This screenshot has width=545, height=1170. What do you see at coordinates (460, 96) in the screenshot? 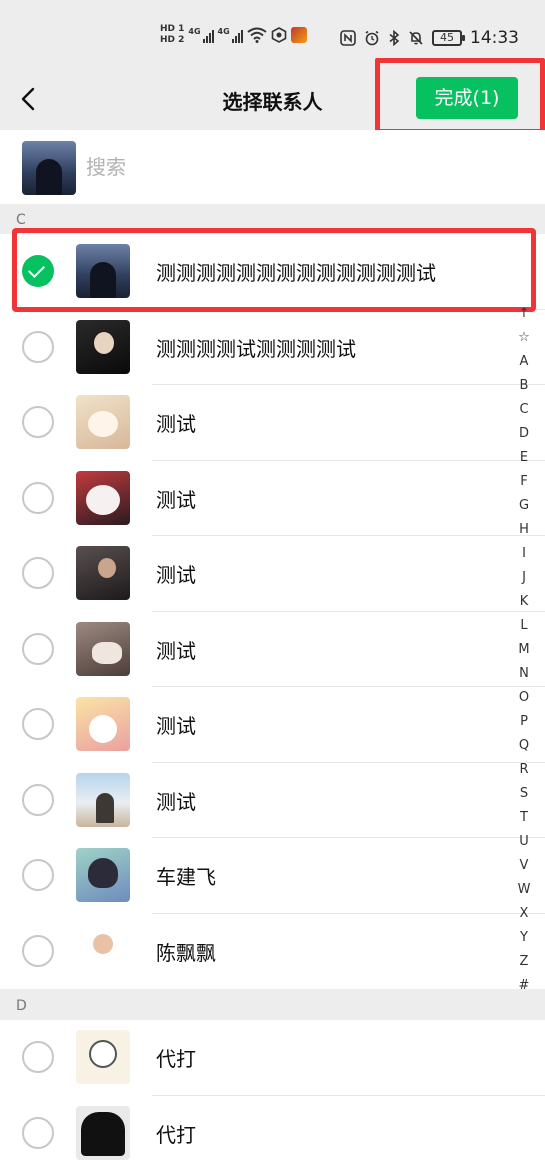
I see `highlight-box-done` at bounding box center [460, 96].